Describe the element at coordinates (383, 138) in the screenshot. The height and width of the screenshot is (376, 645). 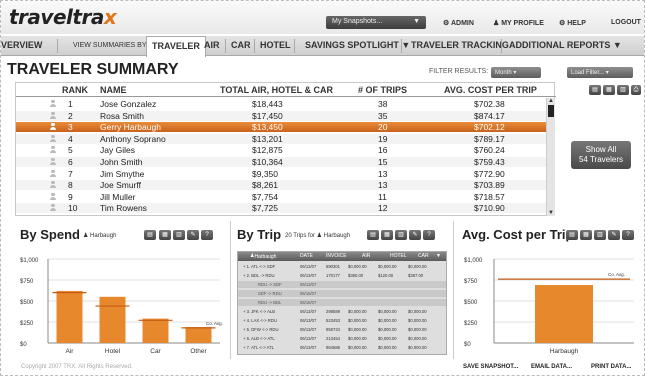
I see `trips-cell: 19` at that location.